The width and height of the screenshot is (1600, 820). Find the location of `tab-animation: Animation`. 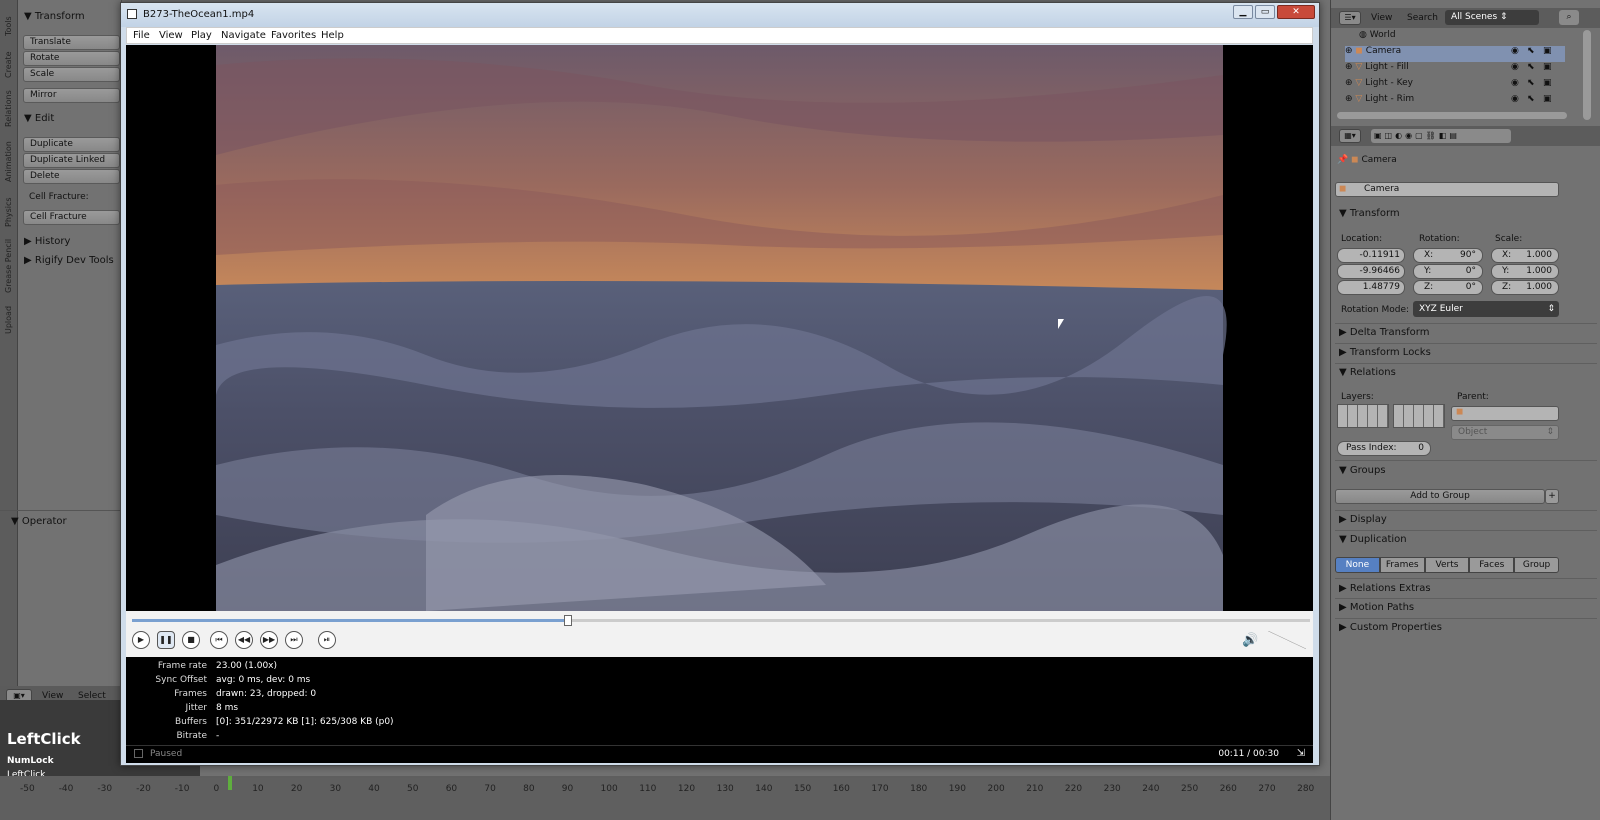

tab-animation: Animation is located at coordinates (9, 162).